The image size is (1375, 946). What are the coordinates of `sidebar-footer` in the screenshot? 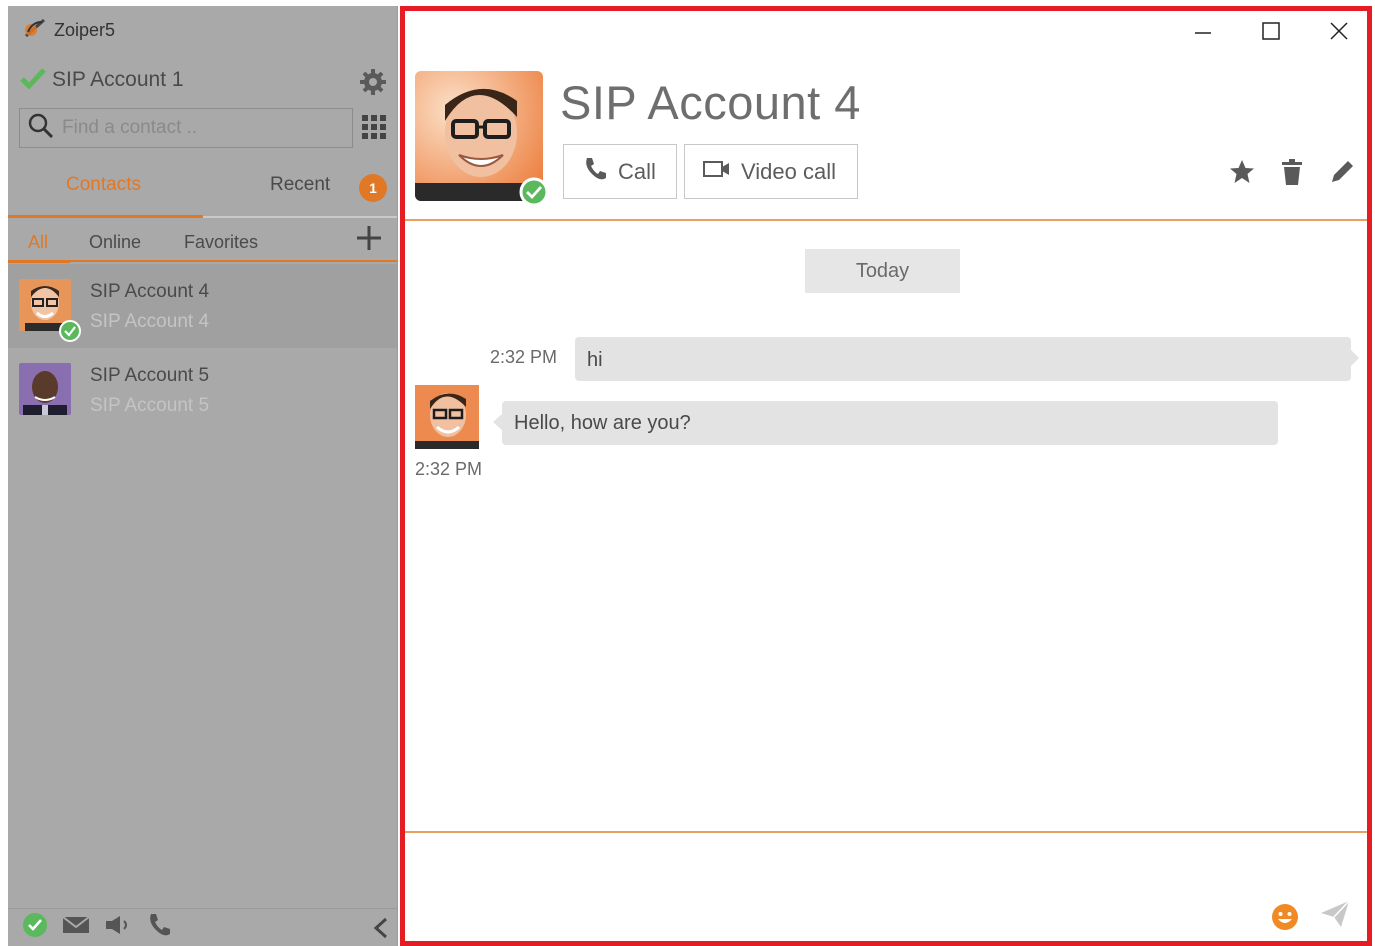 It's located at (203, 927).